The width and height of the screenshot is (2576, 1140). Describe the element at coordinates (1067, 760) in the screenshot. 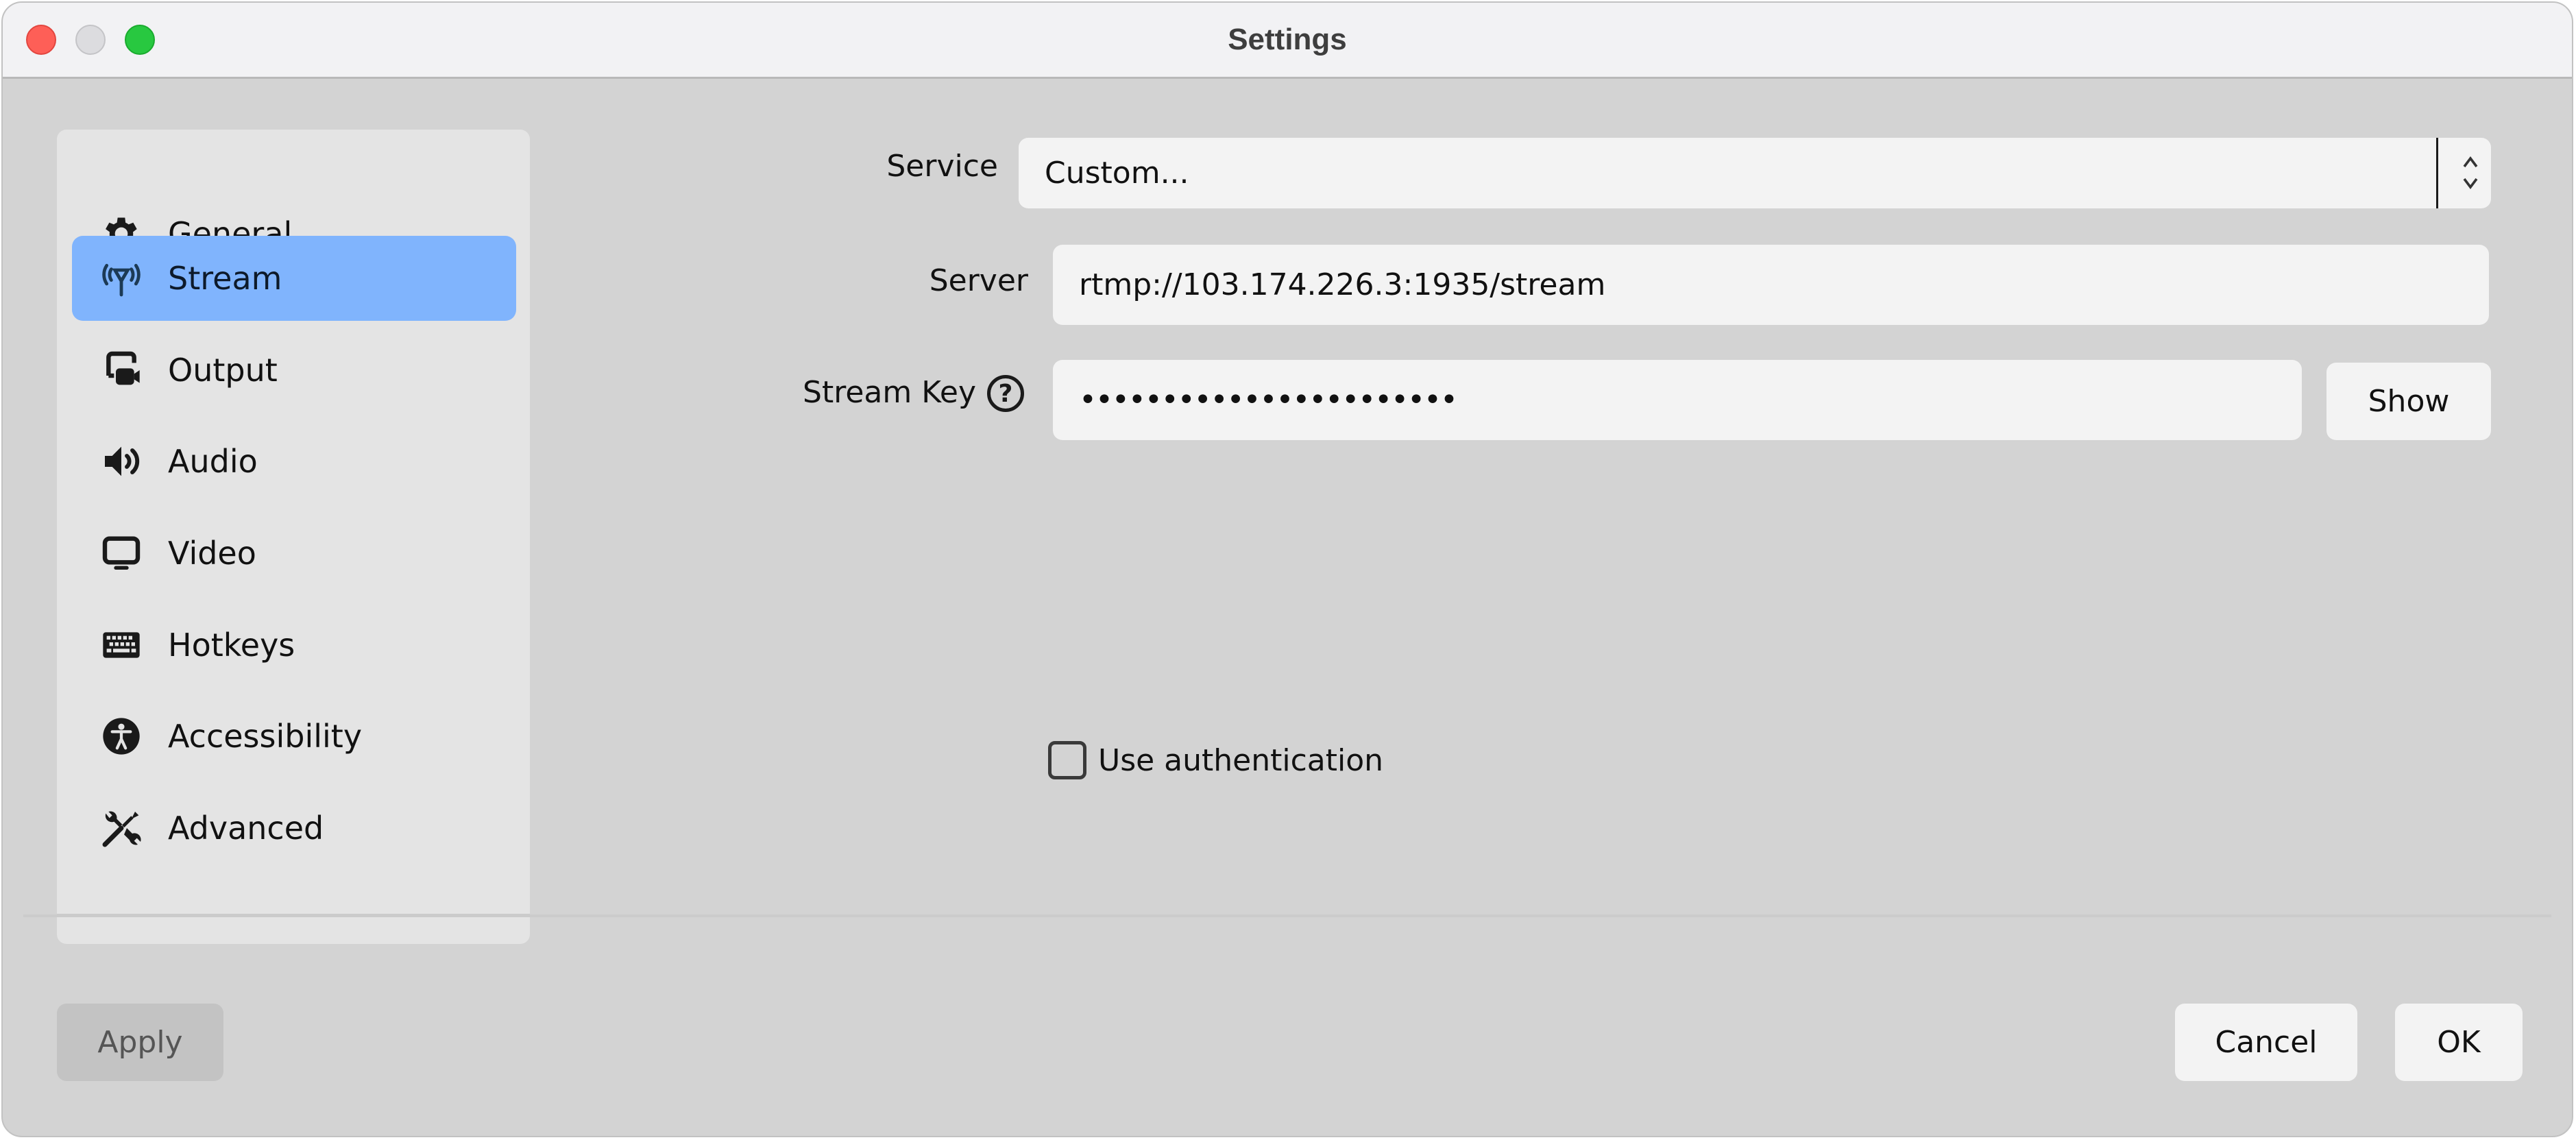

I see `use-authentication-checkbox` at that location.